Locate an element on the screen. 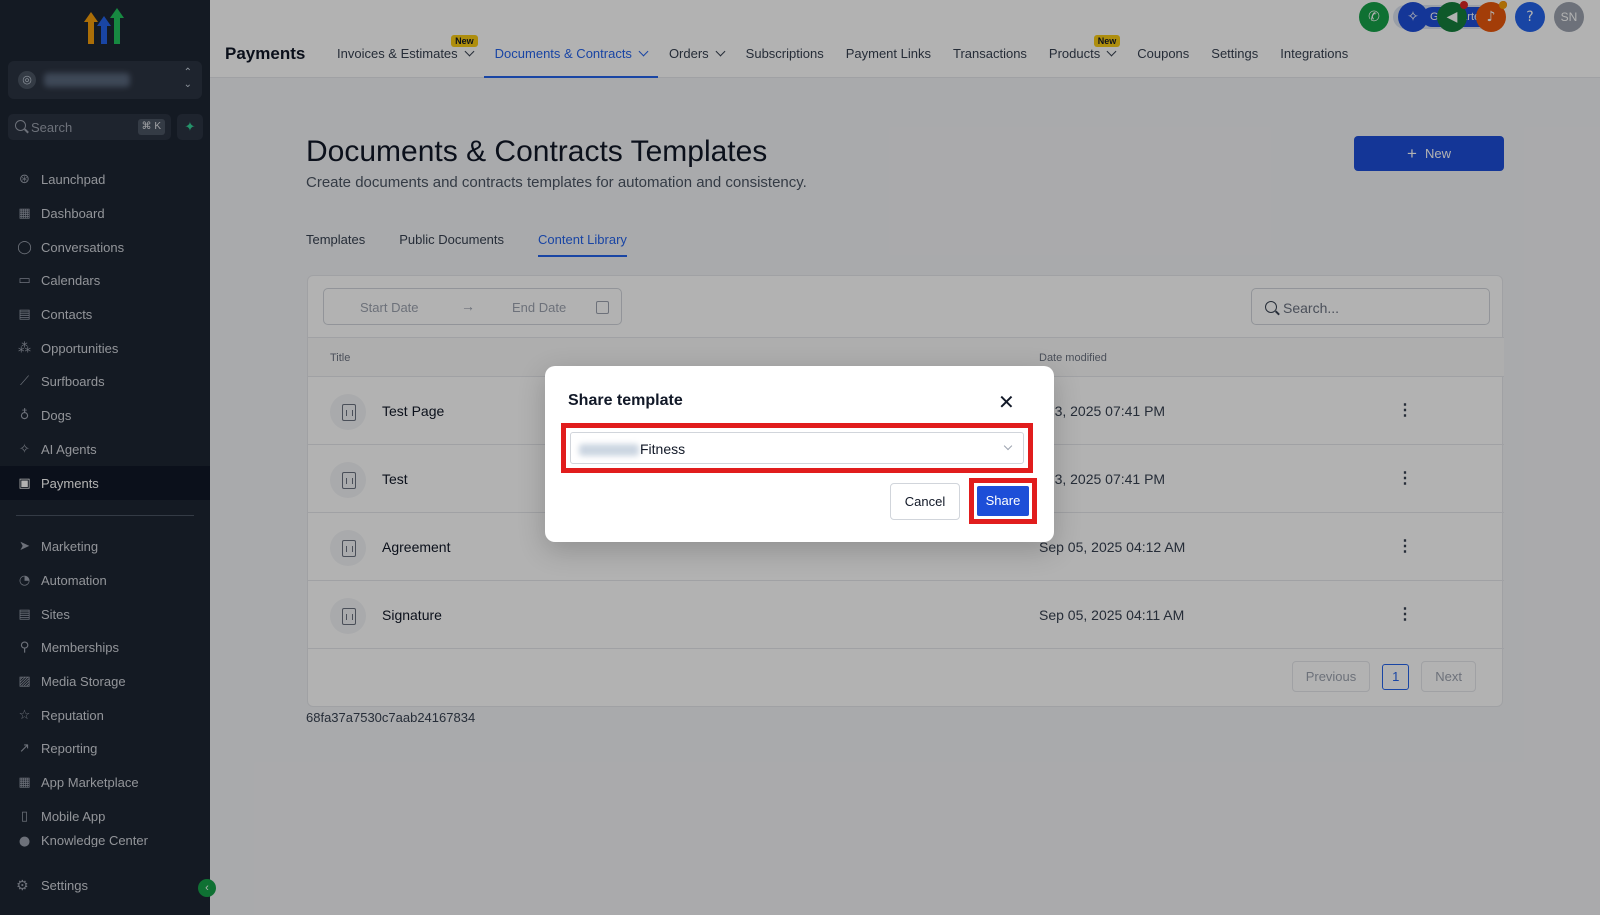  highlight-box: Fitness is located at coordinates (797, 448).